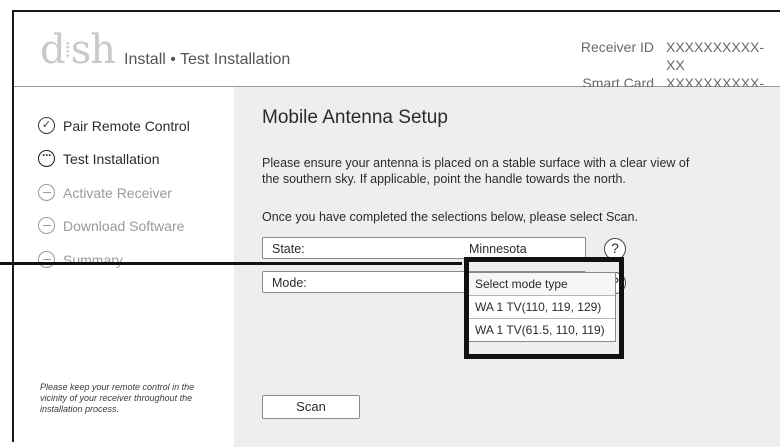 The image size is (780, 447). I want to click on step-test-installation: ··· Test Installation, so click(99, 158).